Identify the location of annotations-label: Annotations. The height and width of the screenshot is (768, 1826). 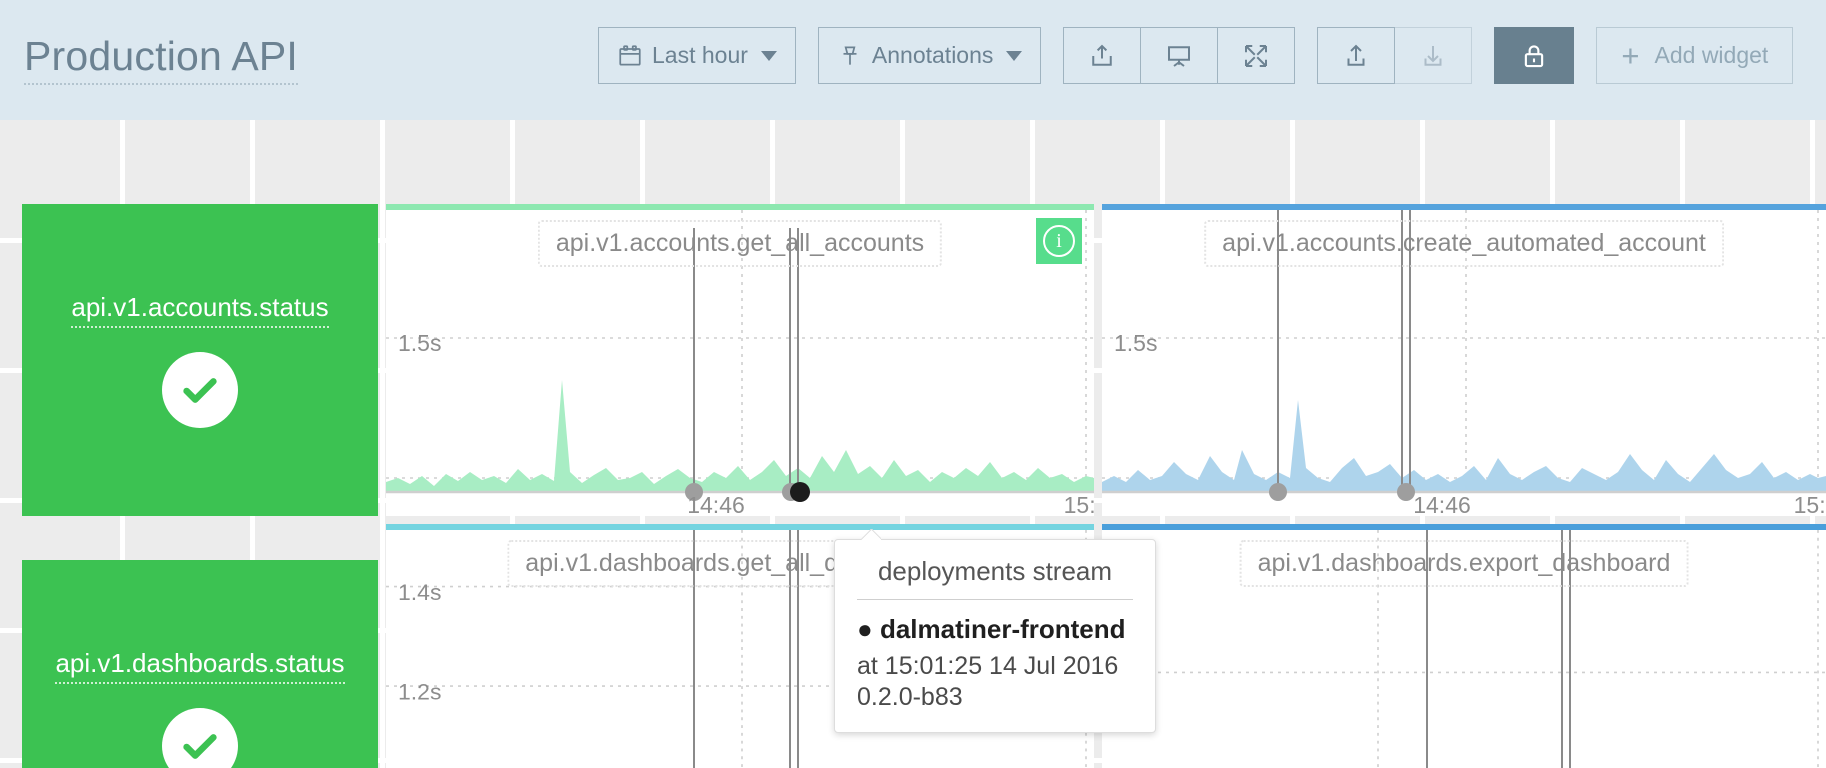
(932, 55).